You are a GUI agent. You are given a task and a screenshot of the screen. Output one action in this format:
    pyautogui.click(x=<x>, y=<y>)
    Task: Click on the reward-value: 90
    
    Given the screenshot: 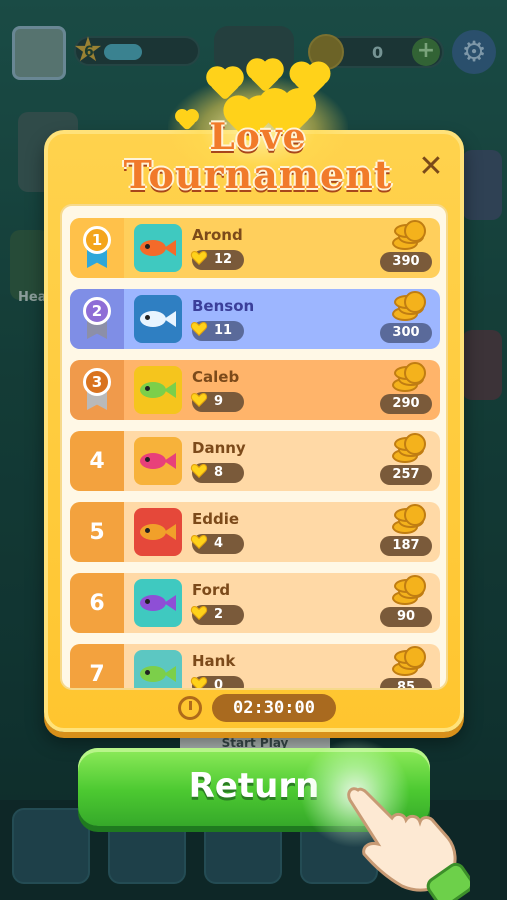 What is the action you would take?
    pyautogui.click(x=406, y=617)
    